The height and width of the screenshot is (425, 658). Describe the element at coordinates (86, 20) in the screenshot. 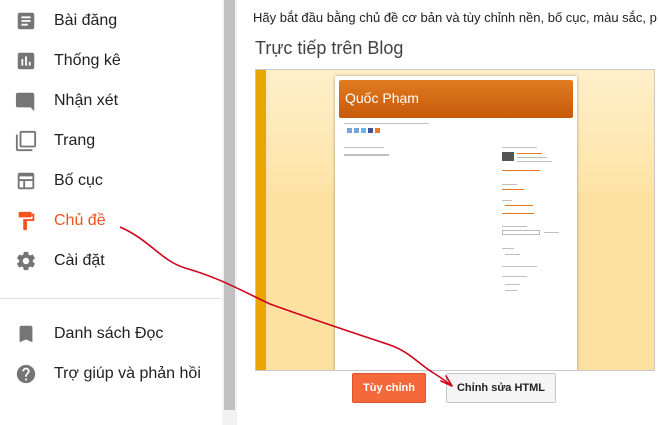

I see `sidebar-item-label: Bài đăng` at that location.